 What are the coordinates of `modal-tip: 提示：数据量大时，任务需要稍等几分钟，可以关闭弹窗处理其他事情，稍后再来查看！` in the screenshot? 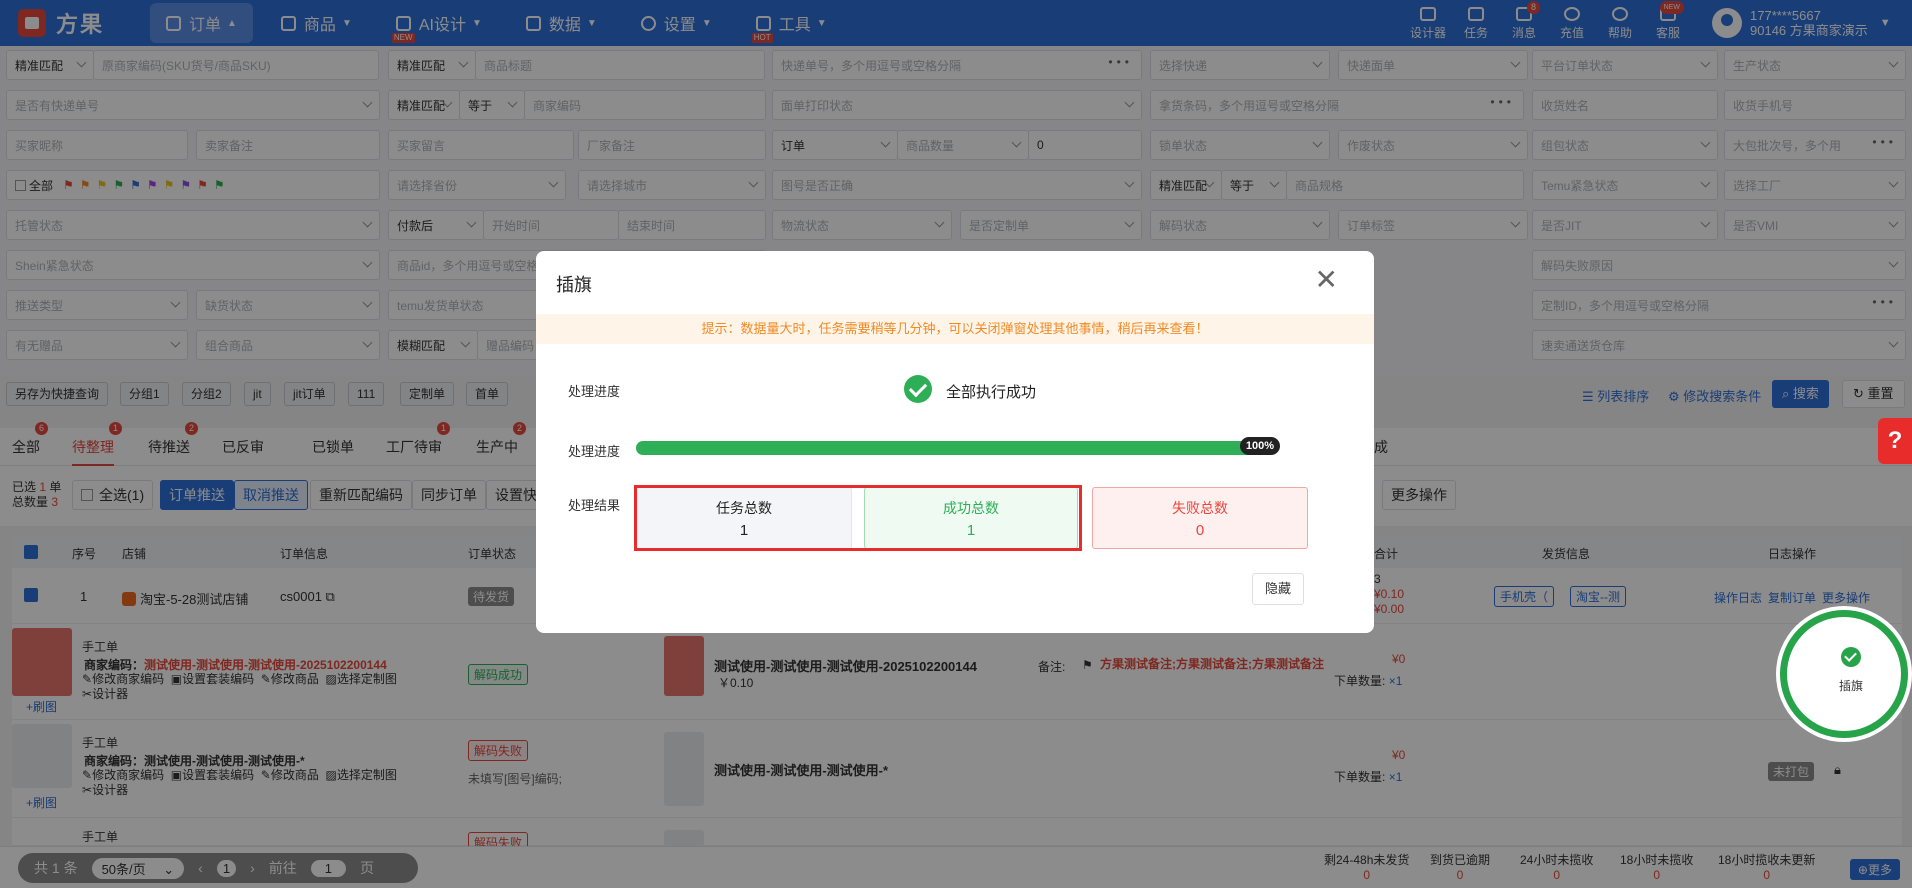 It's located at (955, 329).